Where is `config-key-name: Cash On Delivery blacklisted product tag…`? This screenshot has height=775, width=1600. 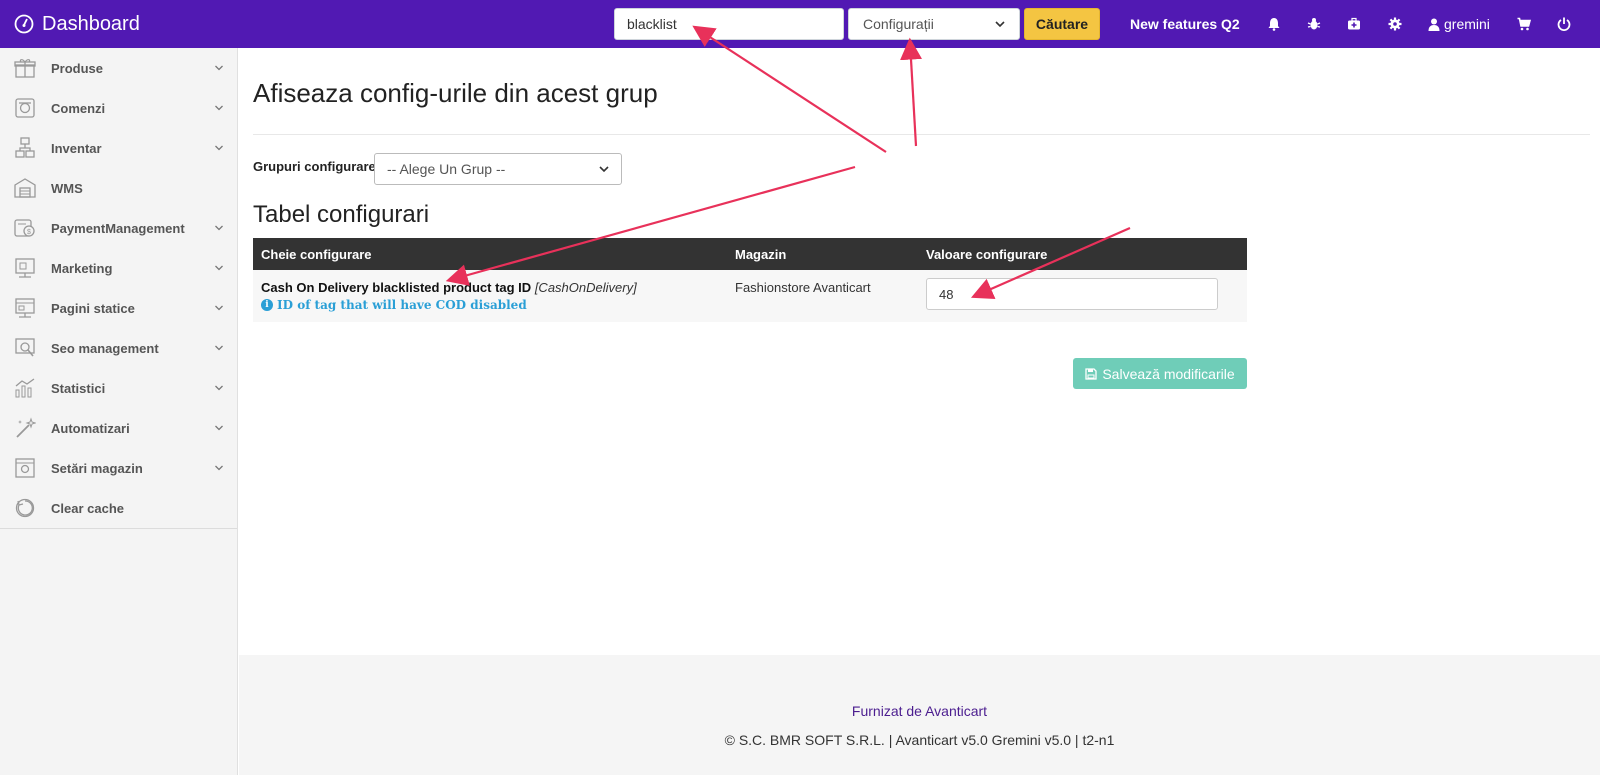 config-key-name: Cash On Delivery blacklisted product tag… is located at coordinates (396, 287).